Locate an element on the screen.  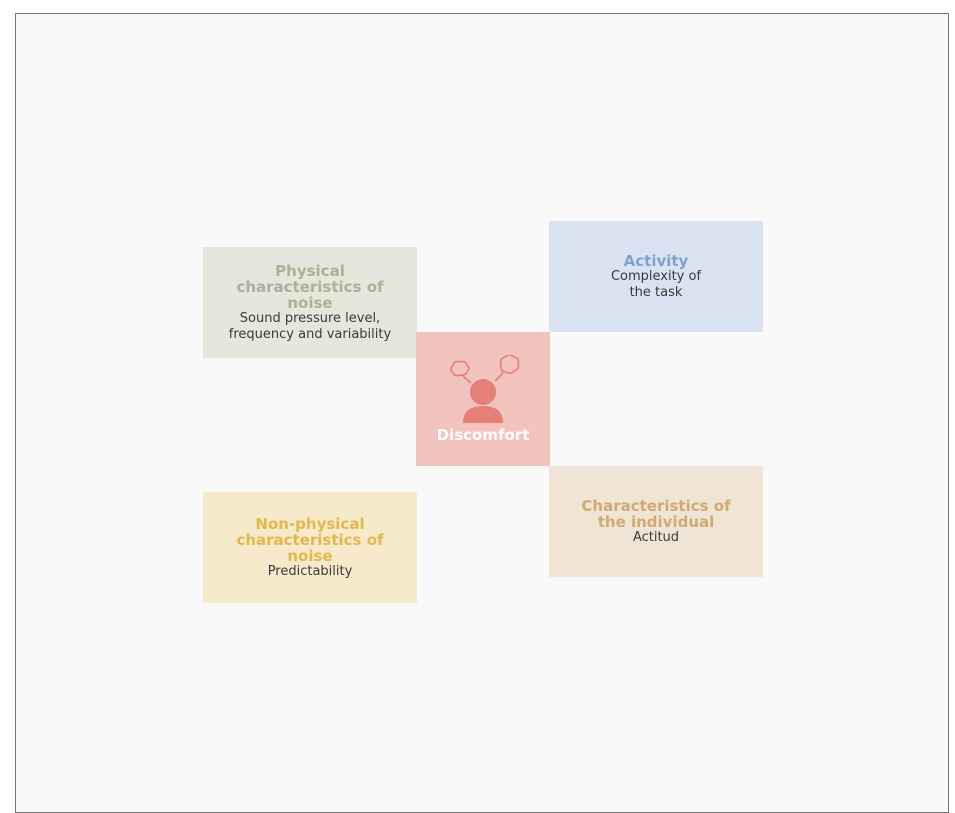
center-discomfort-card: Discomfort is located at coordinates (483, 399).